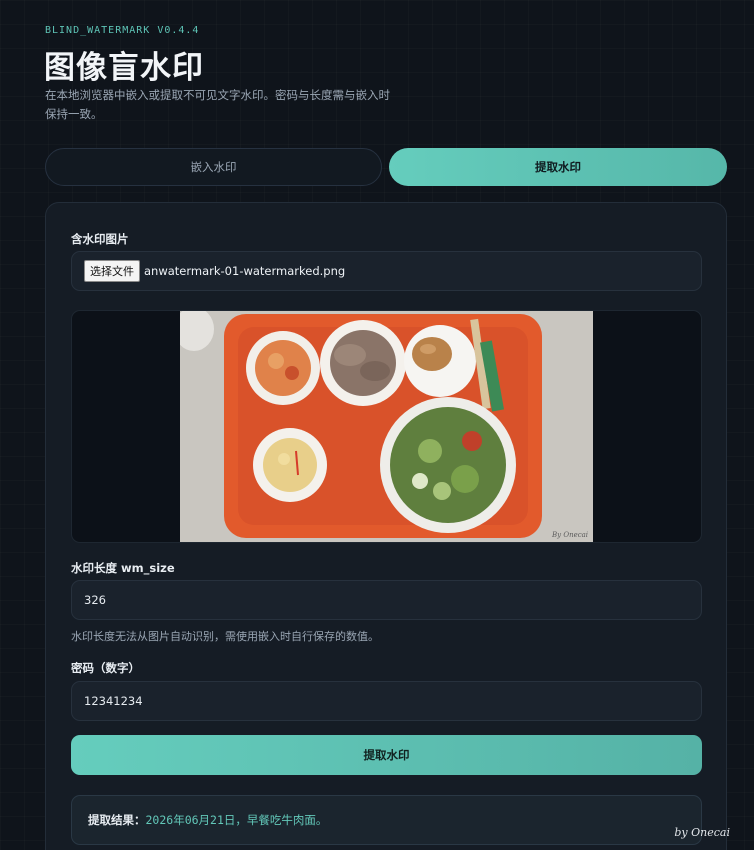 The height and width of the screenshot is (850, 754). I want to click on version-label: BLIND_WATERMARK V0.4.4, so click(122, 30).